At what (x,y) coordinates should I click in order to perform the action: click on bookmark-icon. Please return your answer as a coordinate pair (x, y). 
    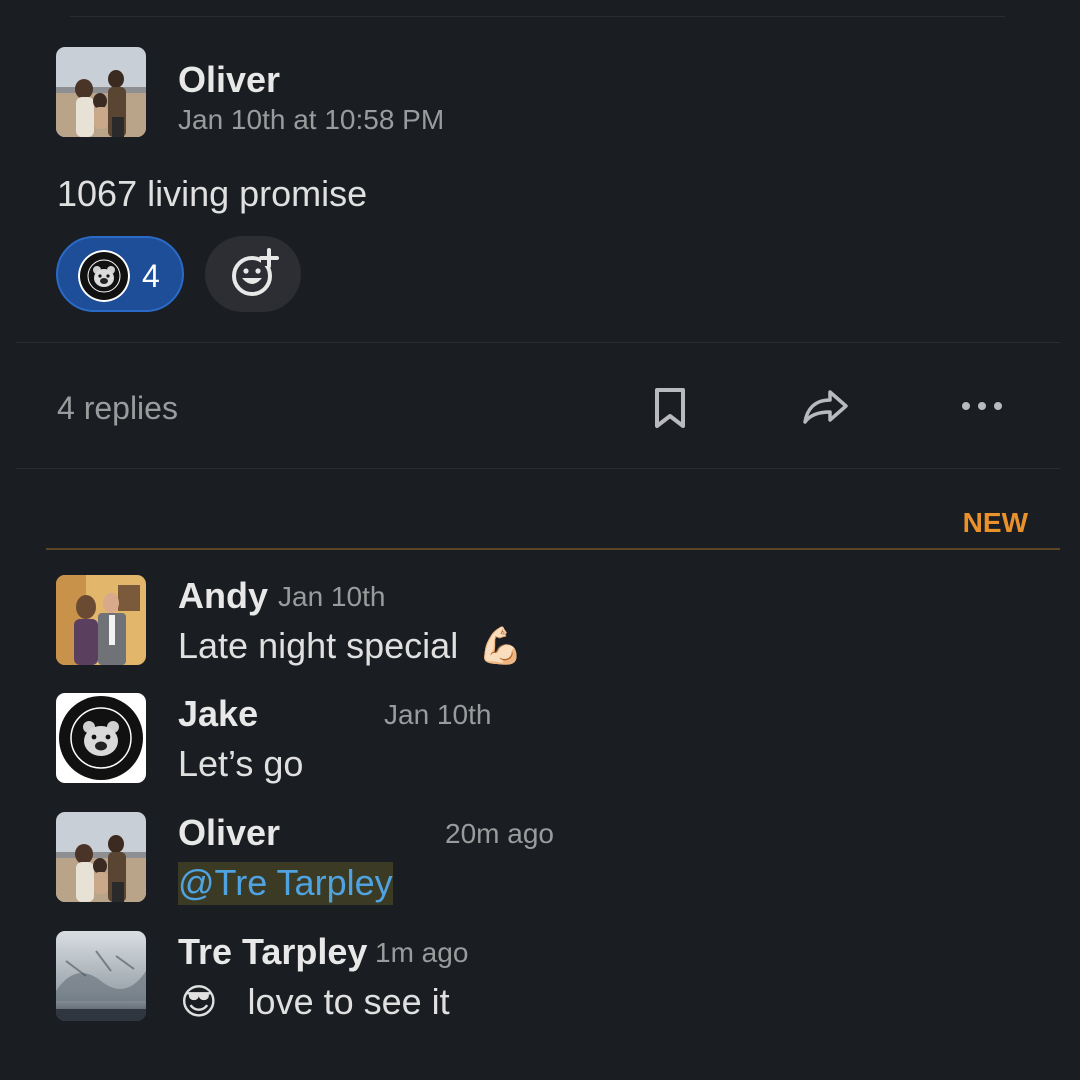
    Looking at the image, I should click on (670, 408).